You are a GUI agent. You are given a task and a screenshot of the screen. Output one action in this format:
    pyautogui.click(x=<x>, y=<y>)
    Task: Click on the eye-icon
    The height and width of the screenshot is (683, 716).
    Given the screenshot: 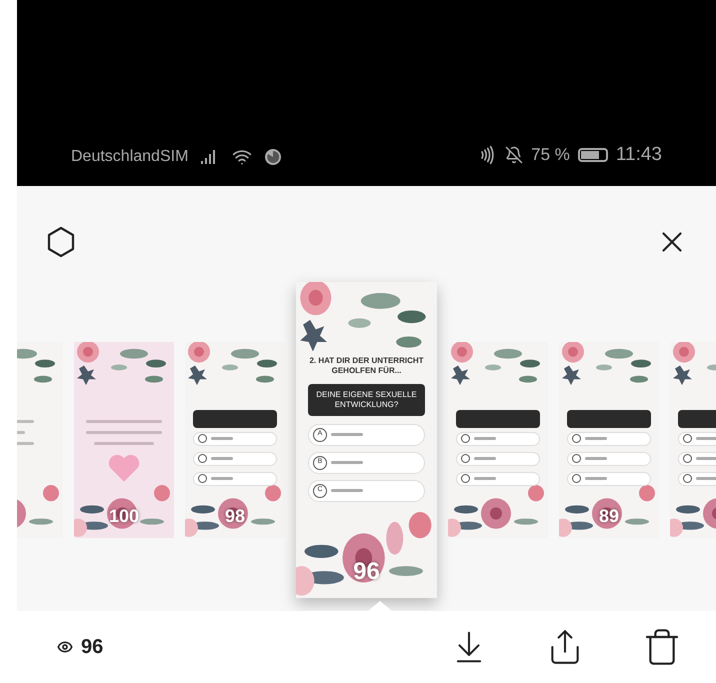 What is the action you would take?
    pyautogui.click(x=65, y=647)
    